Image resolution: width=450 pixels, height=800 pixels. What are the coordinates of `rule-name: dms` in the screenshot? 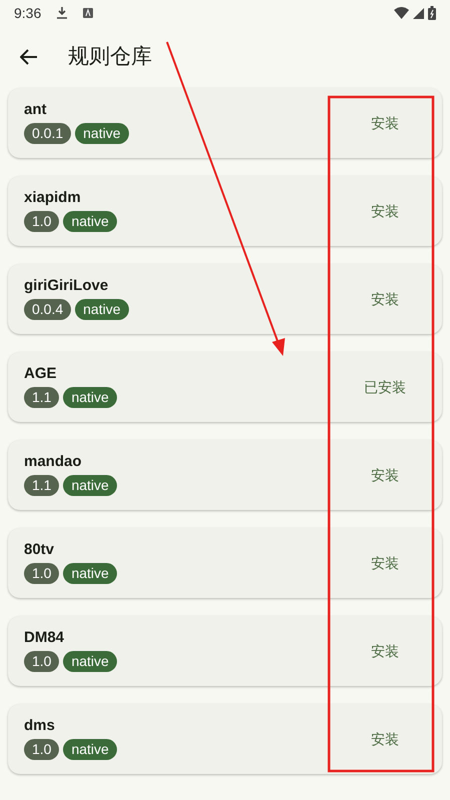 It's located at (40, 726).